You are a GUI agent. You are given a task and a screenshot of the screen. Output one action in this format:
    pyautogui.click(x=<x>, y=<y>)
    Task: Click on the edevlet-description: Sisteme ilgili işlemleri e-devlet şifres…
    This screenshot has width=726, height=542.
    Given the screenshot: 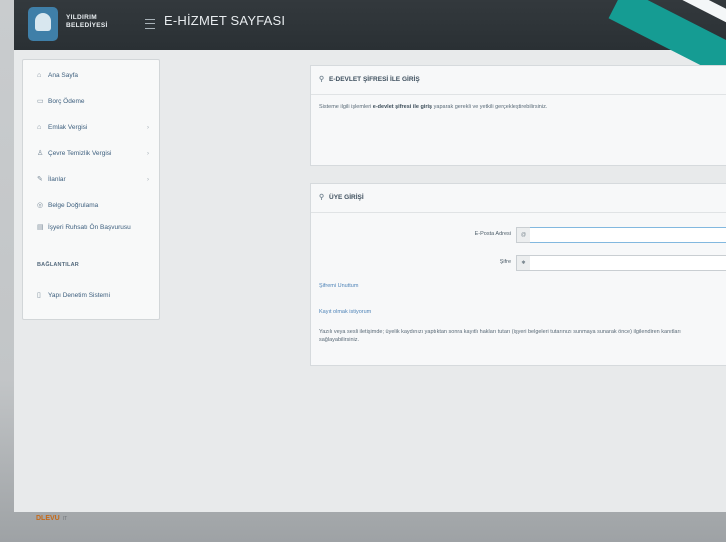 What is the action you would take?
    pyautogui.click(x=519, y=107)
    